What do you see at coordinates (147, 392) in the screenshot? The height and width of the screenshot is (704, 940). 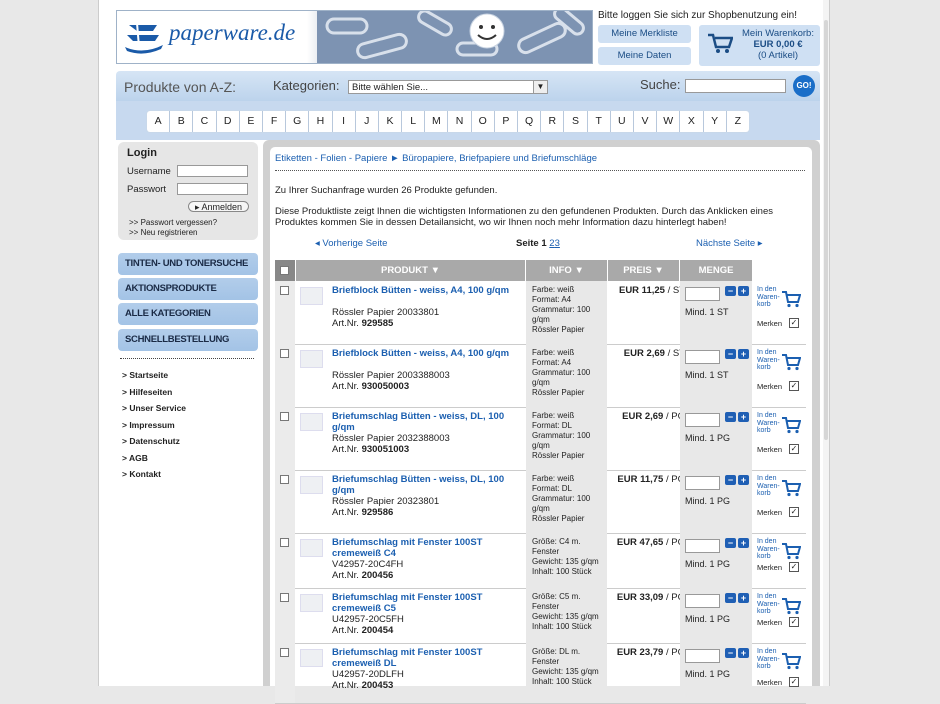 I see `link-hilfeseiten: > Hilfeseiten` at bounding box center [147, 392].